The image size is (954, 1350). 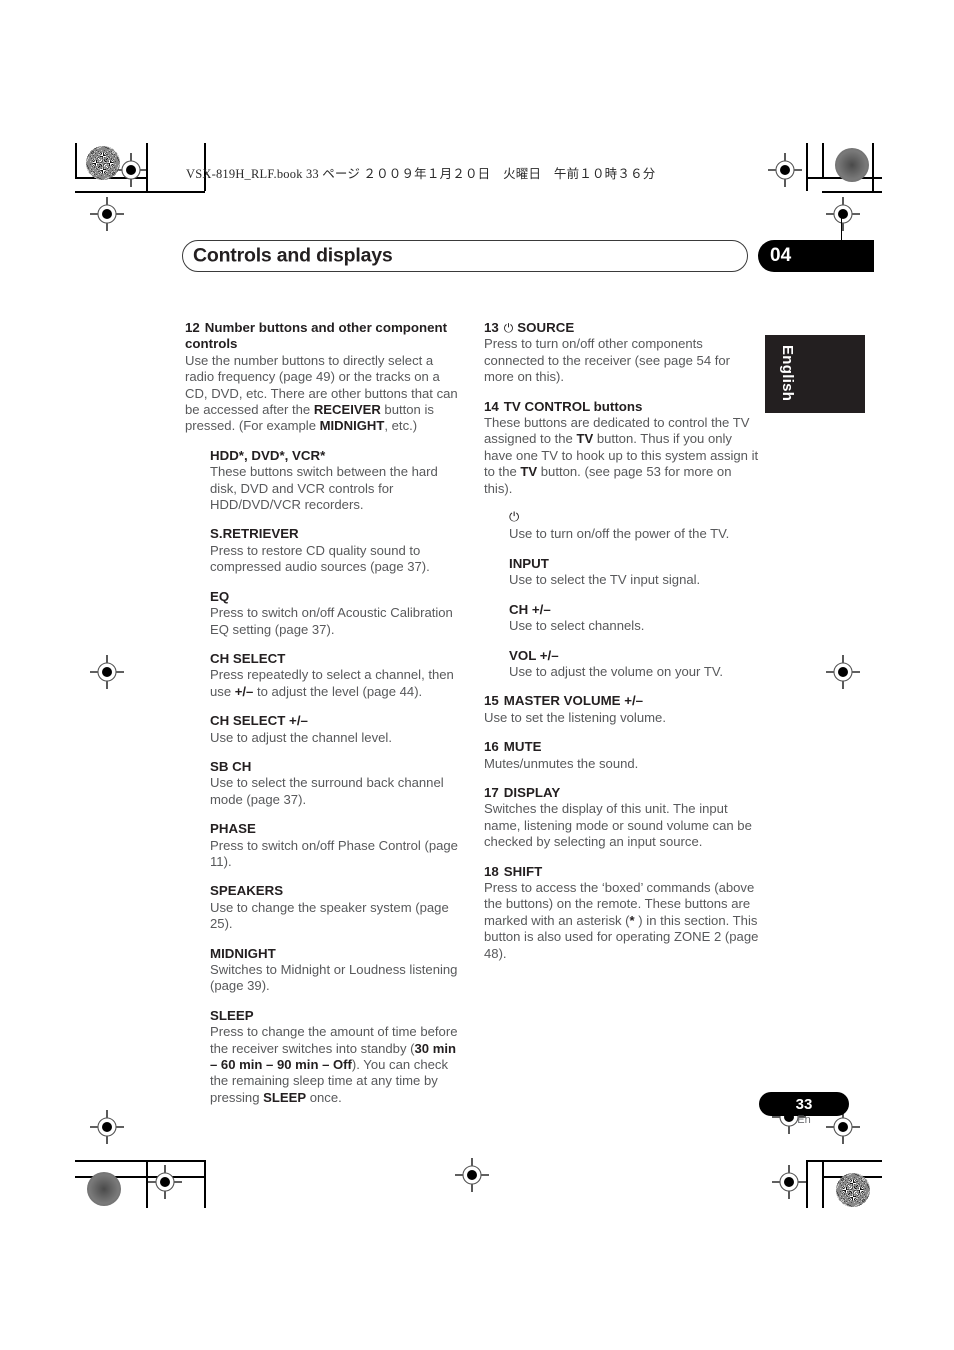 What do you see at coordinates (605, 580) in the screenshot?
I see `subsection-body: Use to select the TV input signal.` at bounding box center [605, 580].